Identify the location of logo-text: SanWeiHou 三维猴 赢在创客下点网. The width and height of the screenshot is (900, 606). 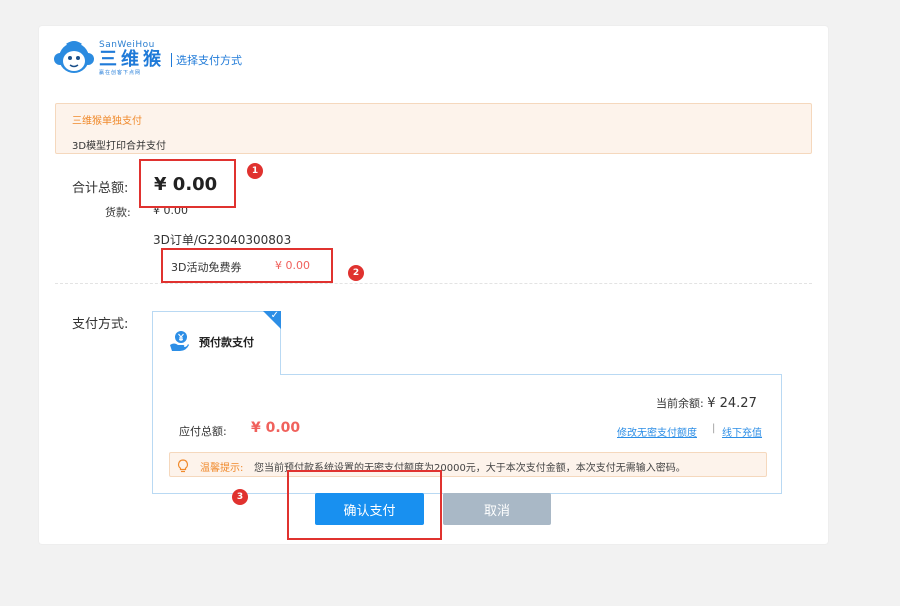
(132, 58).